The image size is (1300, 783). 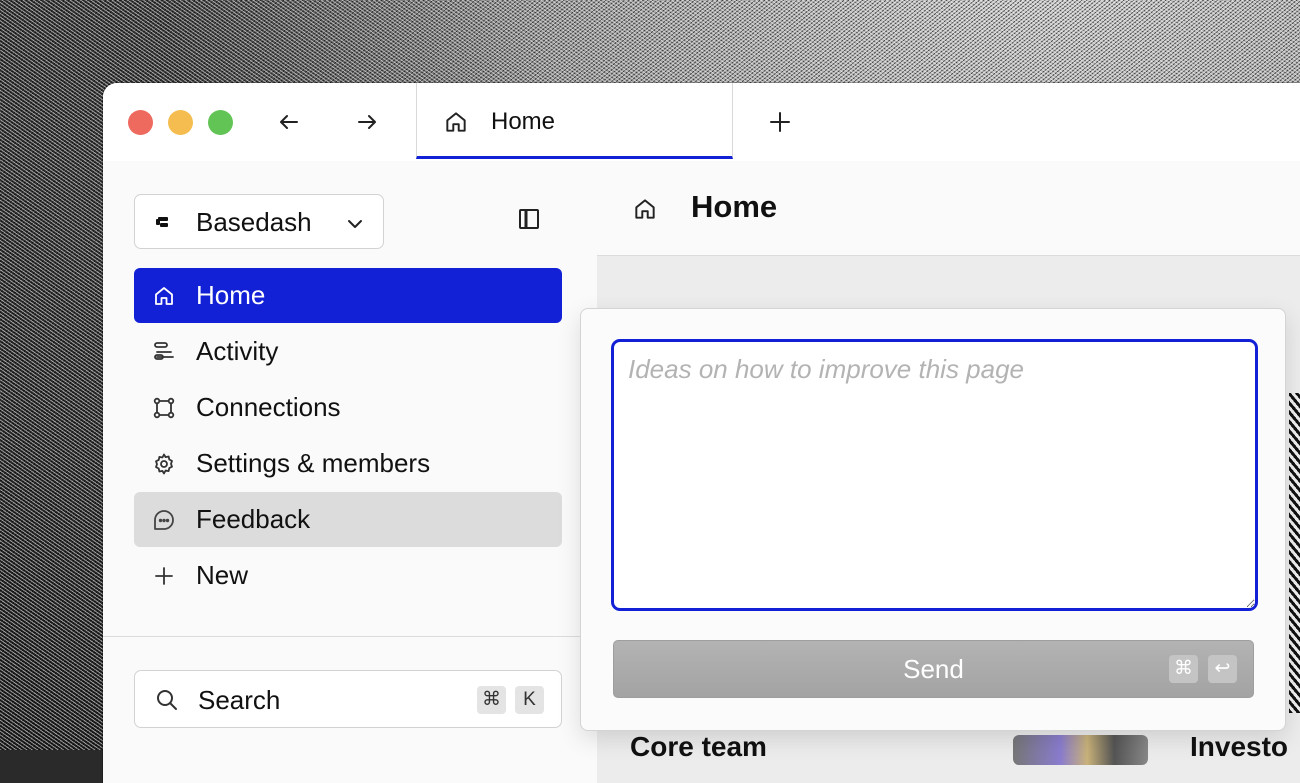 I want to click on avatar-group, so click(x=1080, y=750).